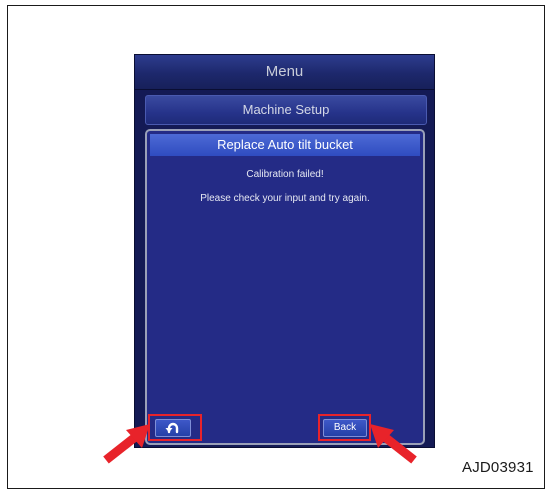  Describe the element at coordinates (285, 145) in the screenshot. I see `dialog-title: Replace Auto tilt bucket` at that location.